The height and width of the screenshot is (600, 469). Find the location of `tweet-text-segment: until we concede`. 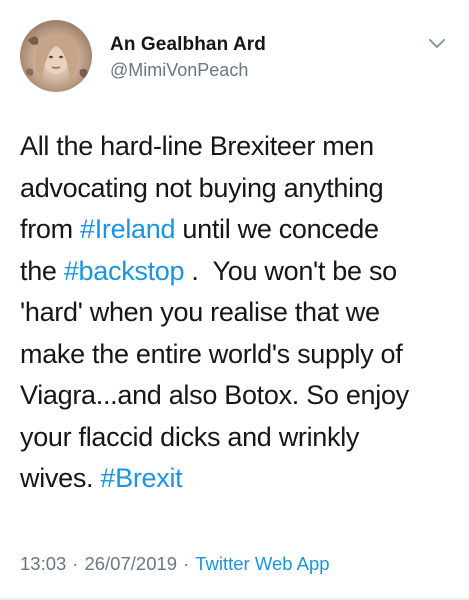

tweet-text-segment: until we concede is located at coordinates (277, 229).